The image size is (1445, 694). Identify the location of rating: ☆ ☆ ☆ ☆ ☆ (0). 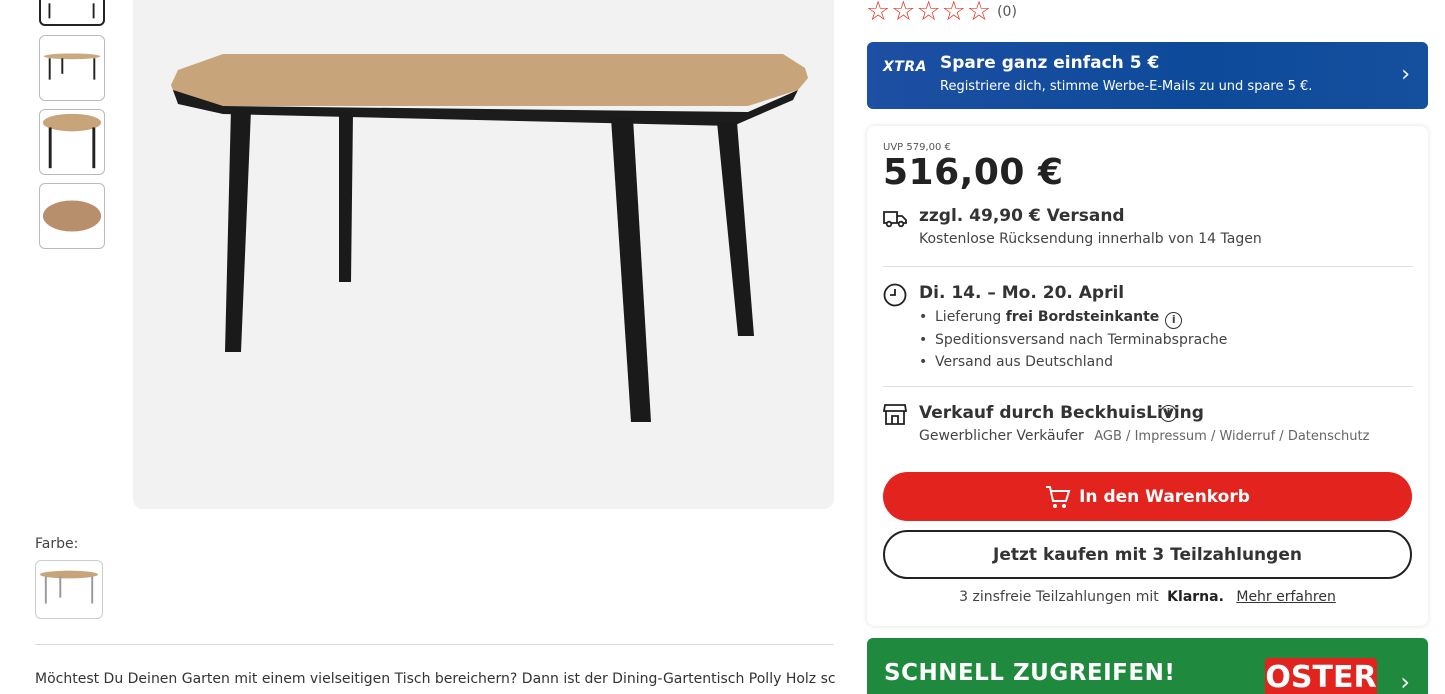
(941, 13).